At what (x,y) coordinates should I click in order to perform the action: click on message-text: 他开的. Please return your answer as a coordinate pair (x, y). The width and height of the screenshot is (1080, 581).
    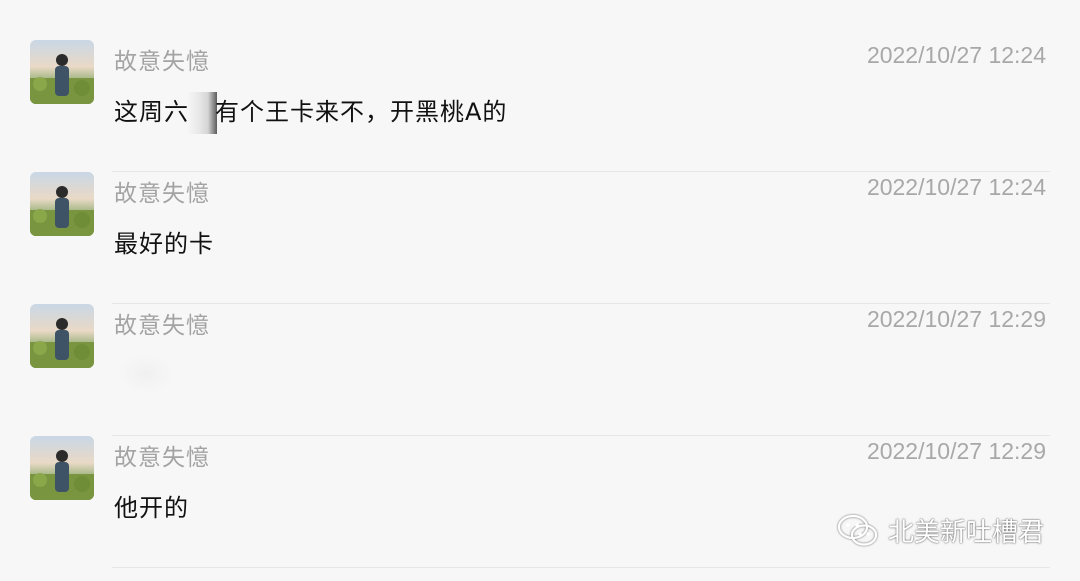
    Looking at the image, I should click on (151, 508).